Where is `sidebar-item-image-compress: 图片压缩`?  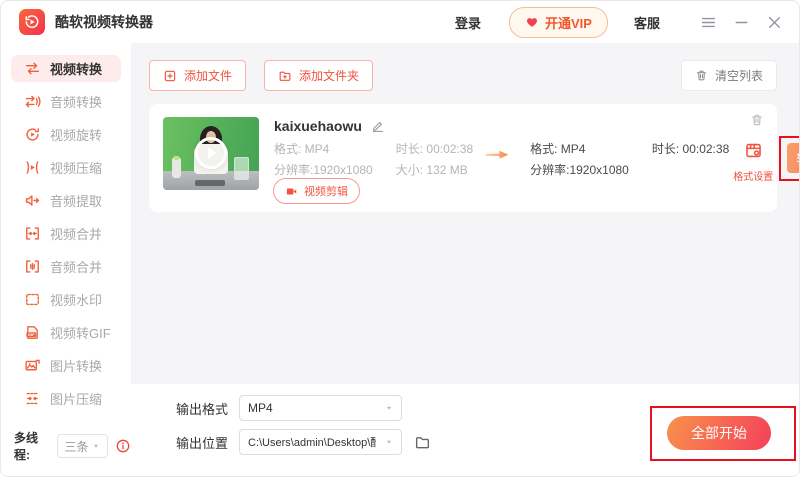 sidebar-item-image-compress: 图片压缩 is located at coordinates (66, 398).